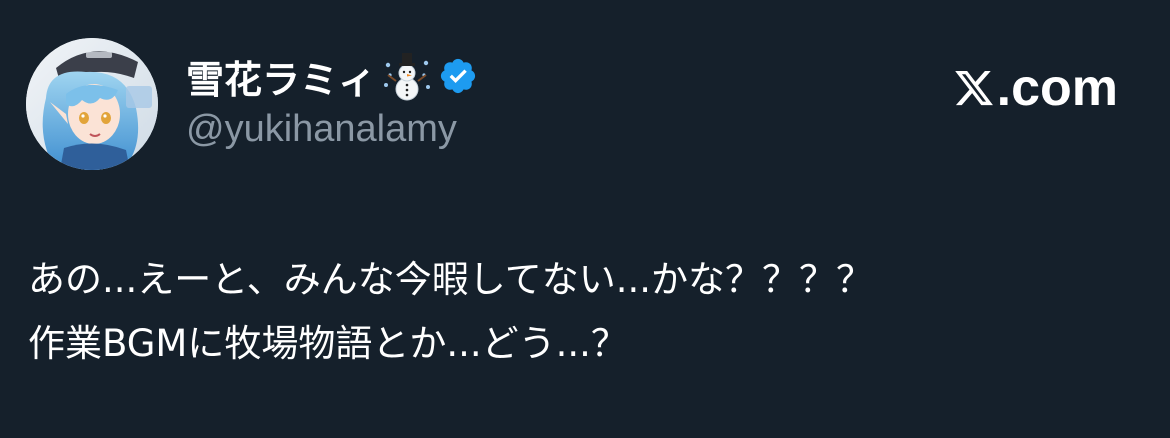  What do you see at coordinates (281, 76) in the screenshot?
I see `display-name: 雪花ラミィ` at bounding box center [281, 76].